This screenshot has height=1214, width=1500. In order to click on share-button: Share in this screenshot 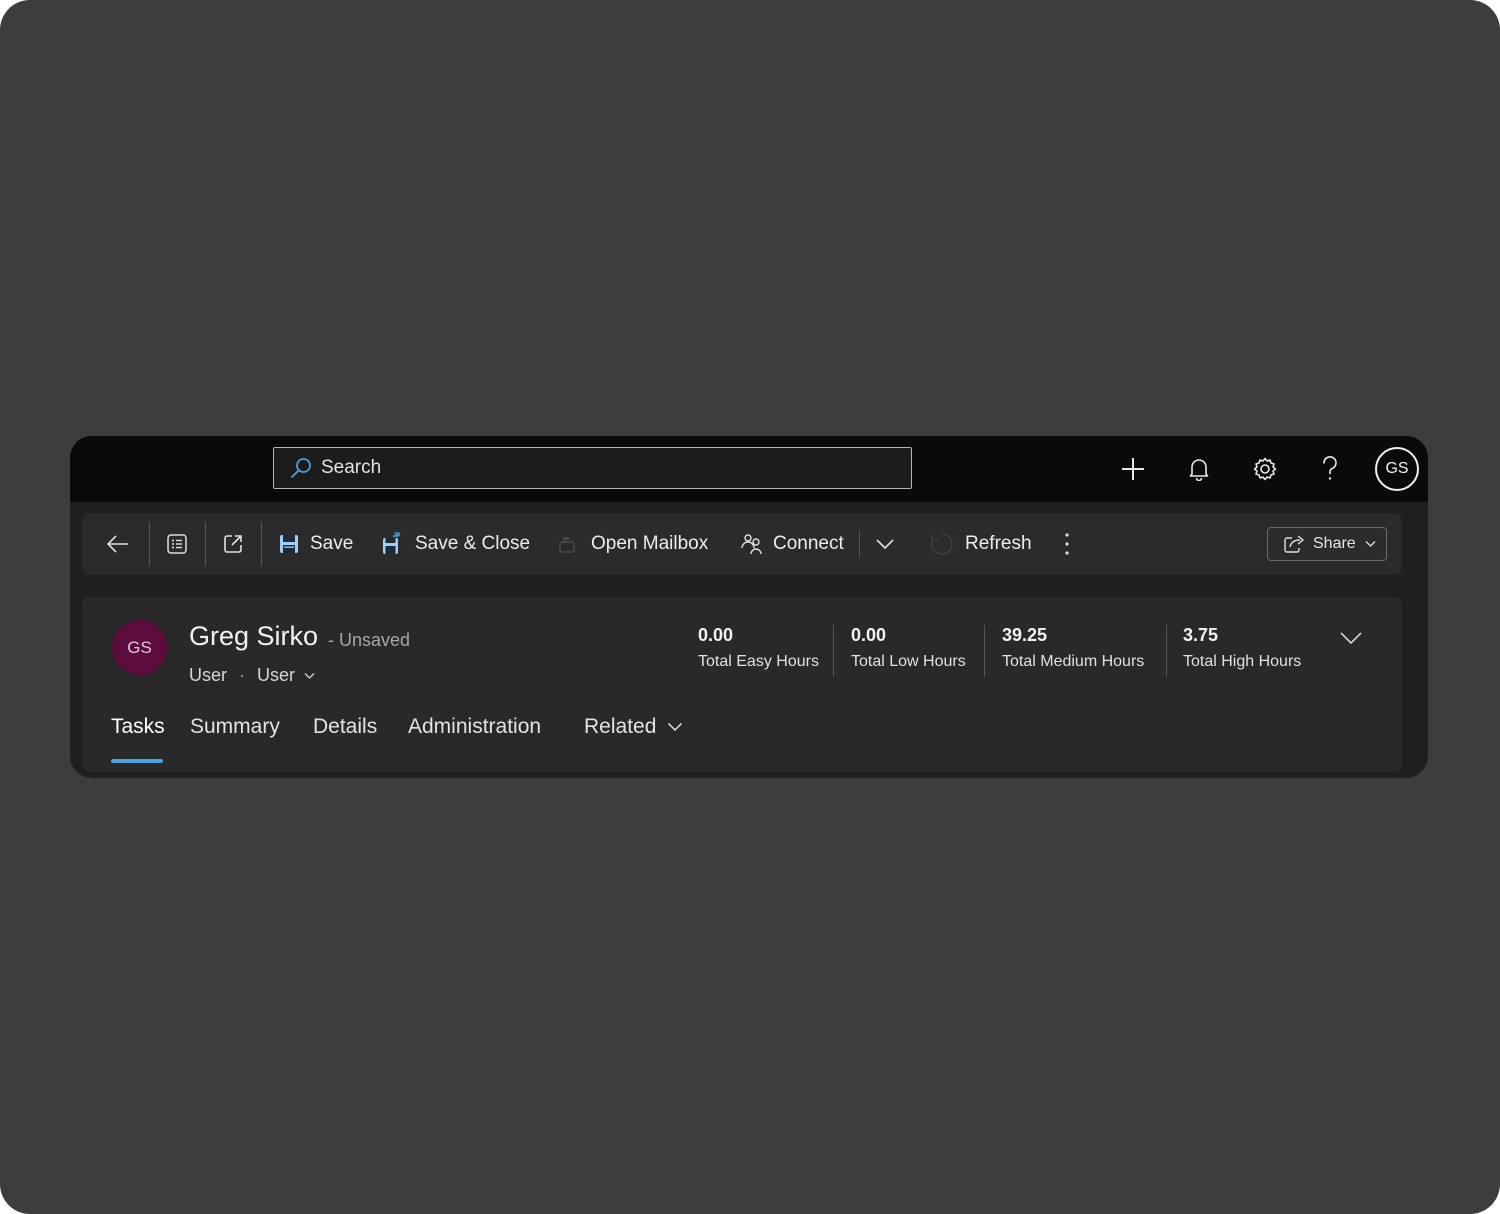, I will do `click(1327, 544)`.